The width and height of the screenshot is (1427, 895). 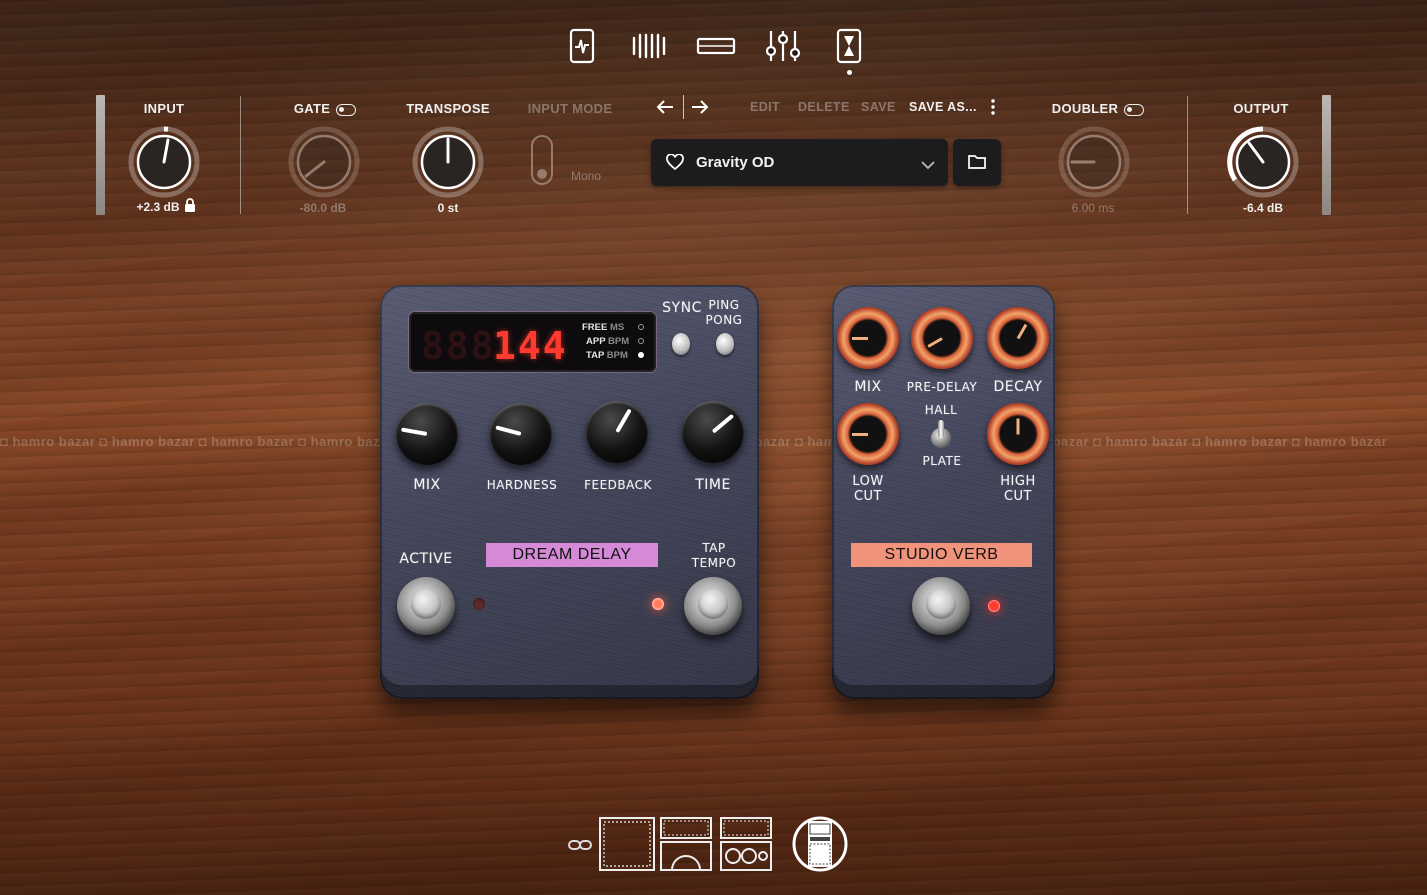 I want to click on cabinet-tab-icon, so click(x=716, y=46).